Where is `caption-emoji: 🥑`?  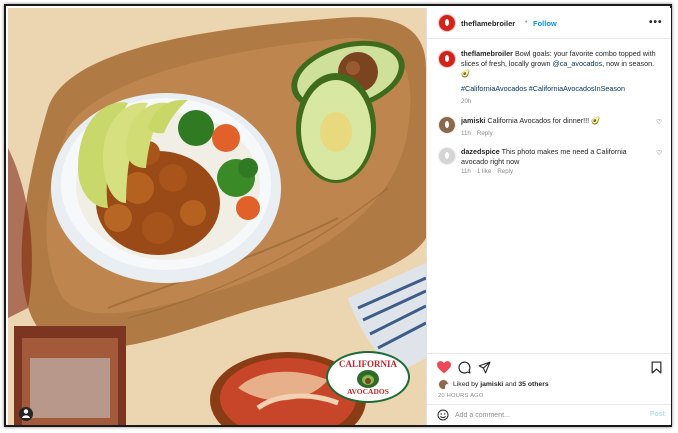
caption-emoji: 🥑 is located at coordinates (465, 73).